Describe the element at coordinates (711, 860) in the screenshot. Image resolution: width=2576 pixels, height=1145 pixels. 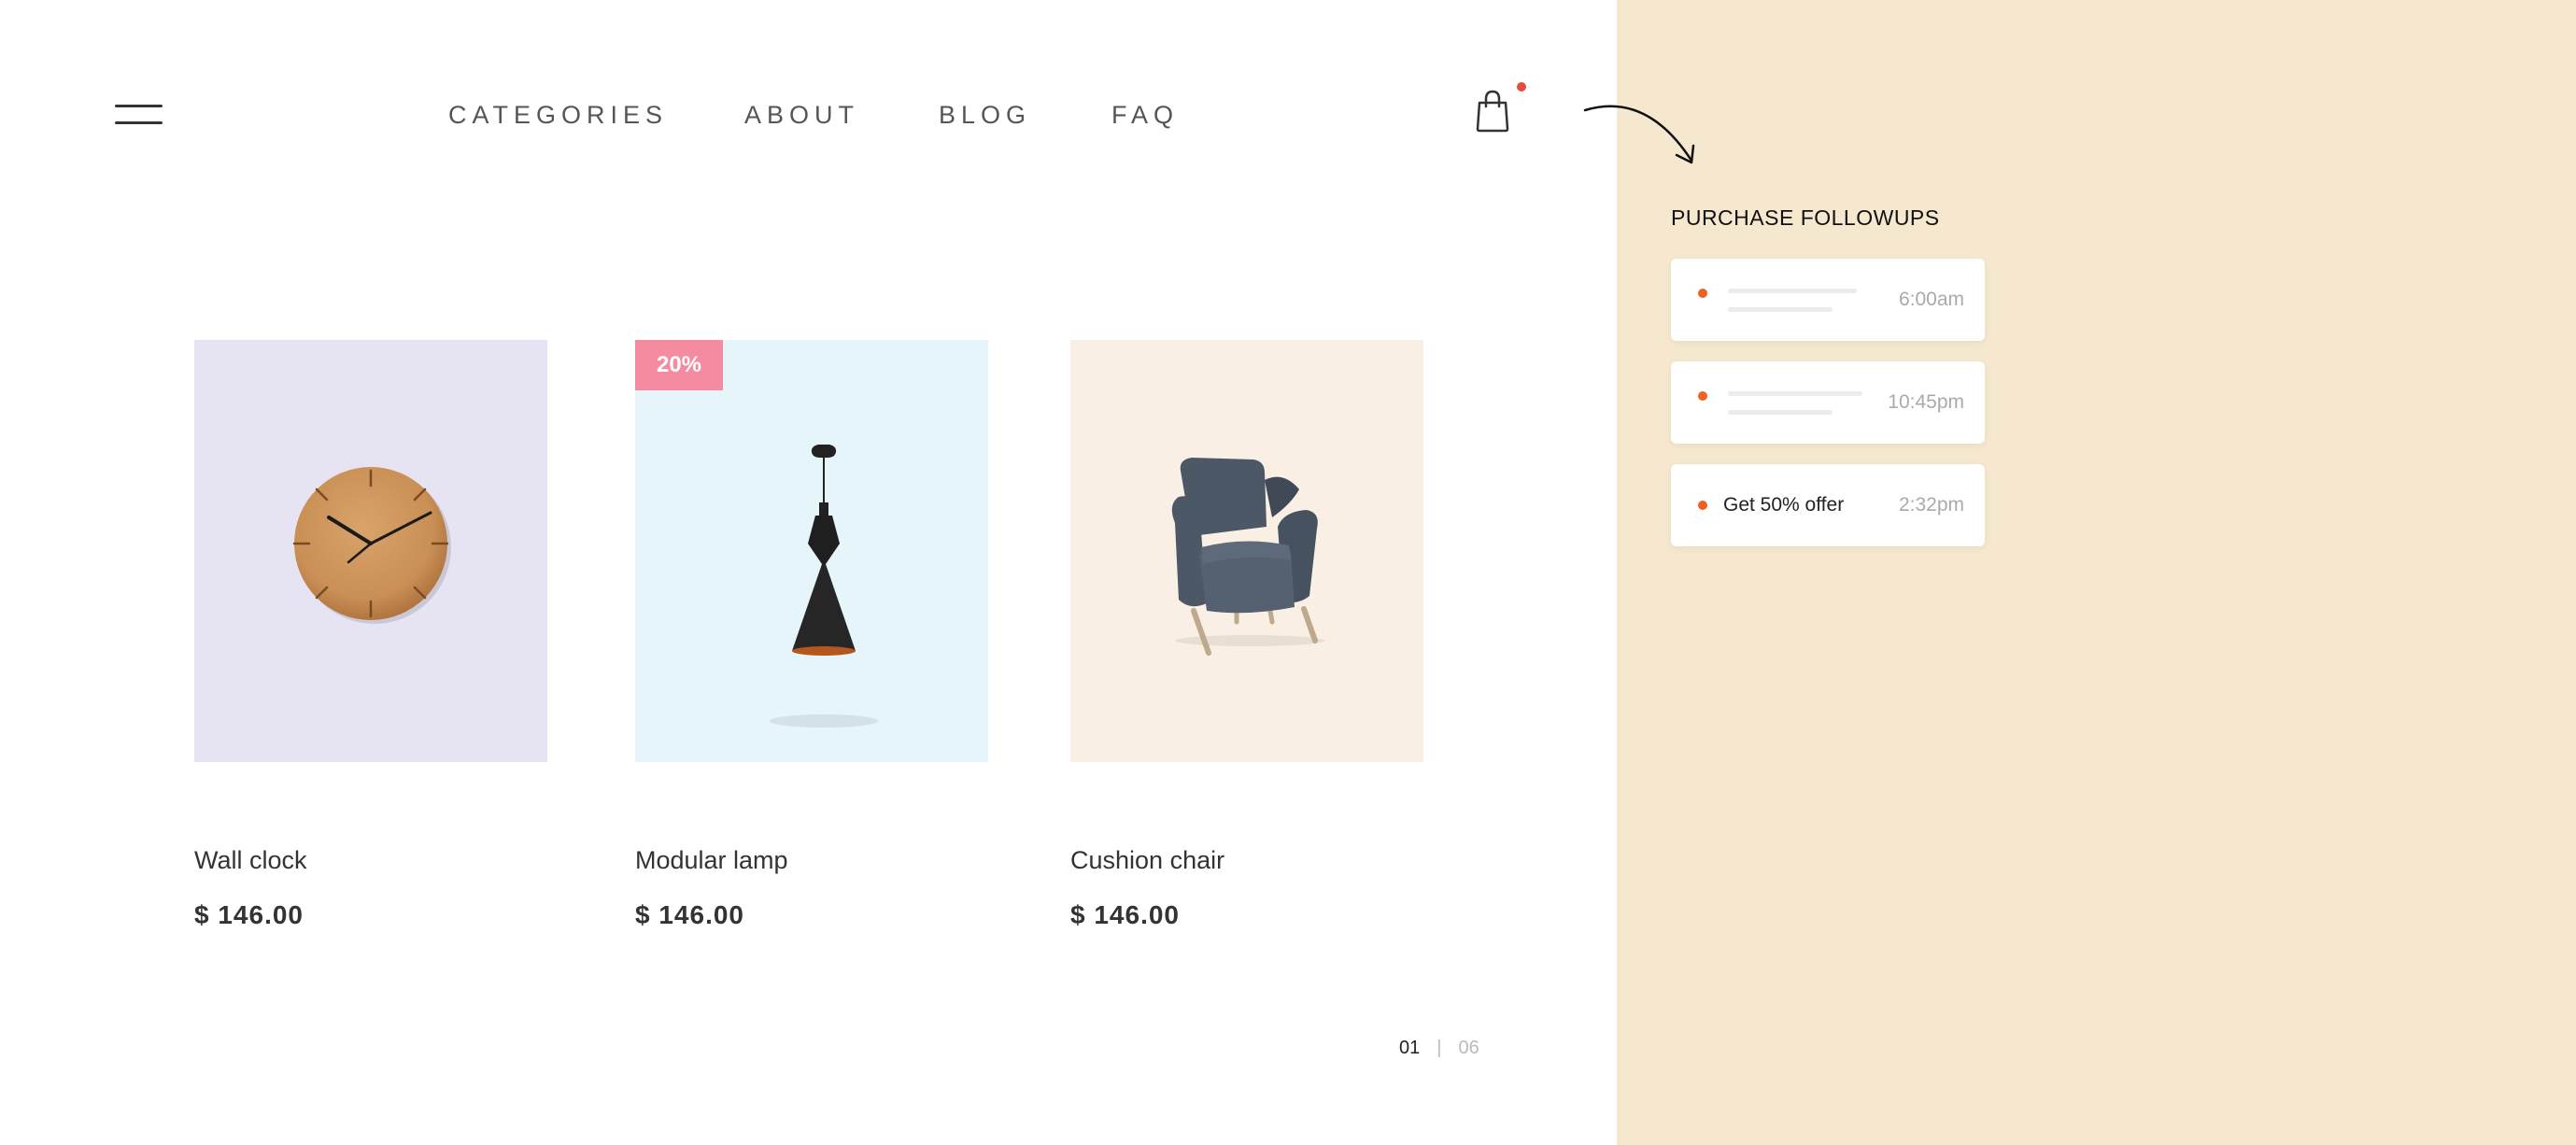
I see `product-name: Modular lamp` at that location.